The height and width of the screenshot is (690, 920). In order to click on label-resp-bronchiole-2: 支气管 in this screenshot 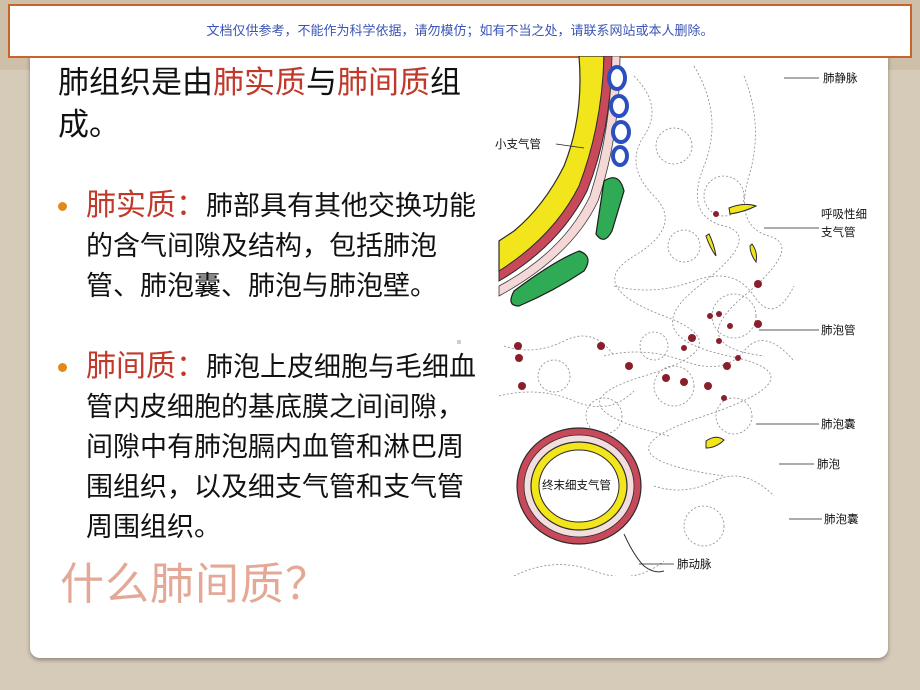, I will do `click(838, 232)`.